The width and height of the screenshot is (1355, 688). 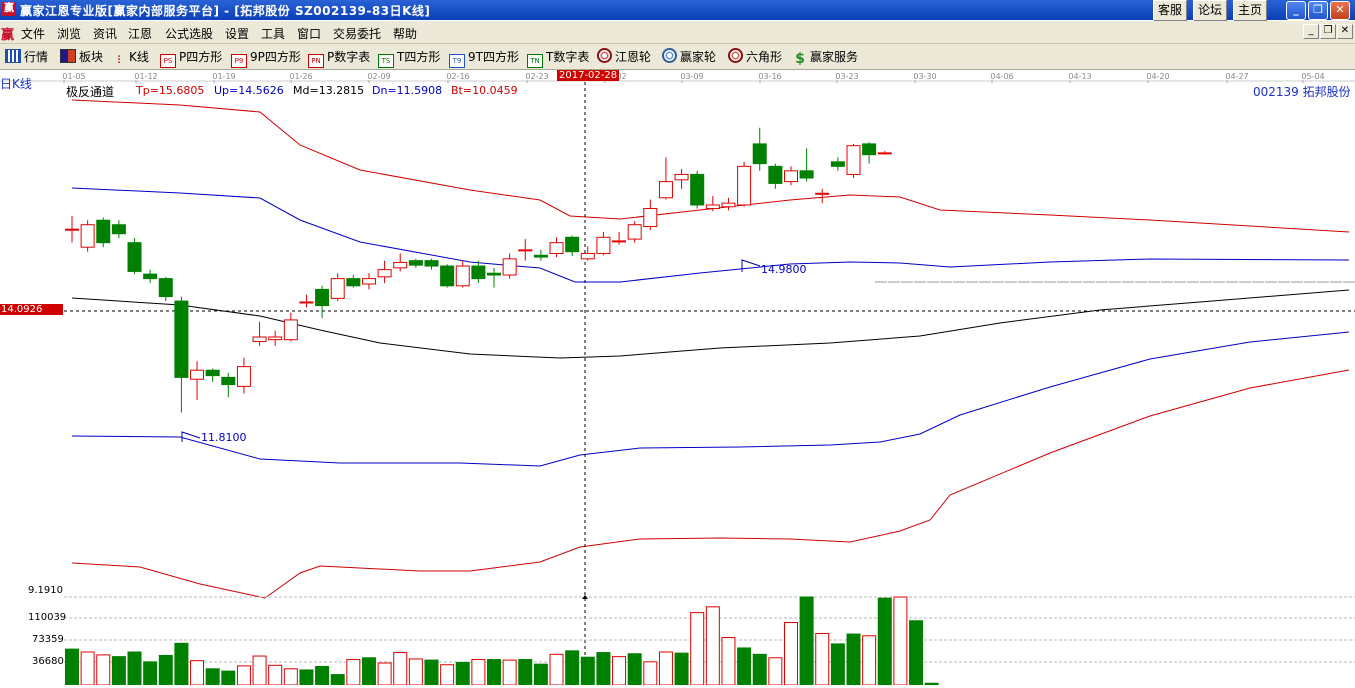 What do you see at coordinates (405, 33) in the screenshot?
I see `menu-help: 帮助` at bounding box center [405, 33].